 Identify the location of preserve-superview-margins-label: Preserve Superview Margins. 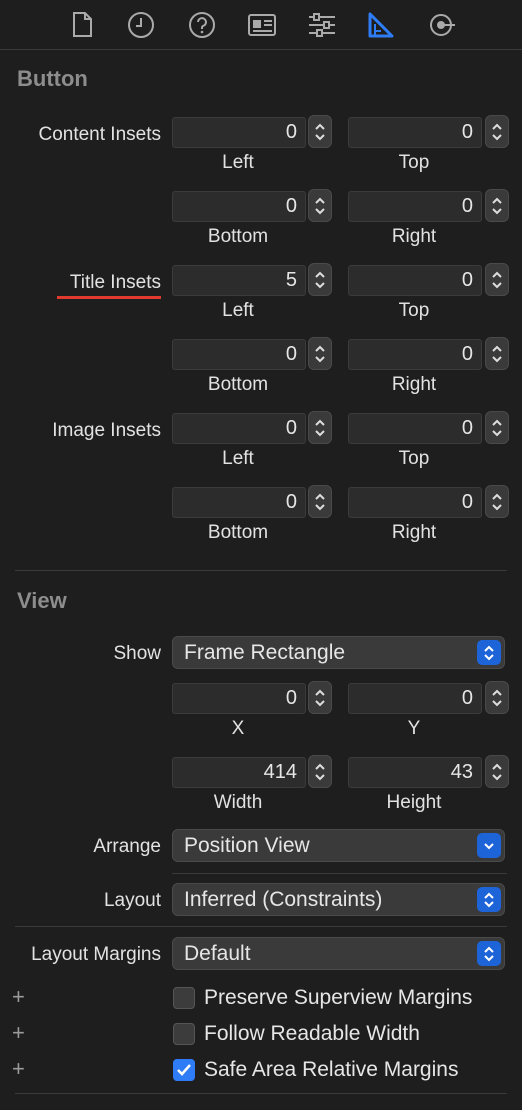
(338, 997).